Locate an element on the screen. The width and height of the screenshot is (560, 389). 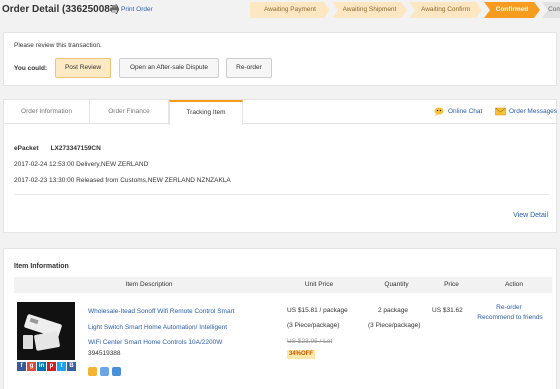
line-price: US $31.62 is located at coordinates (447, 310).